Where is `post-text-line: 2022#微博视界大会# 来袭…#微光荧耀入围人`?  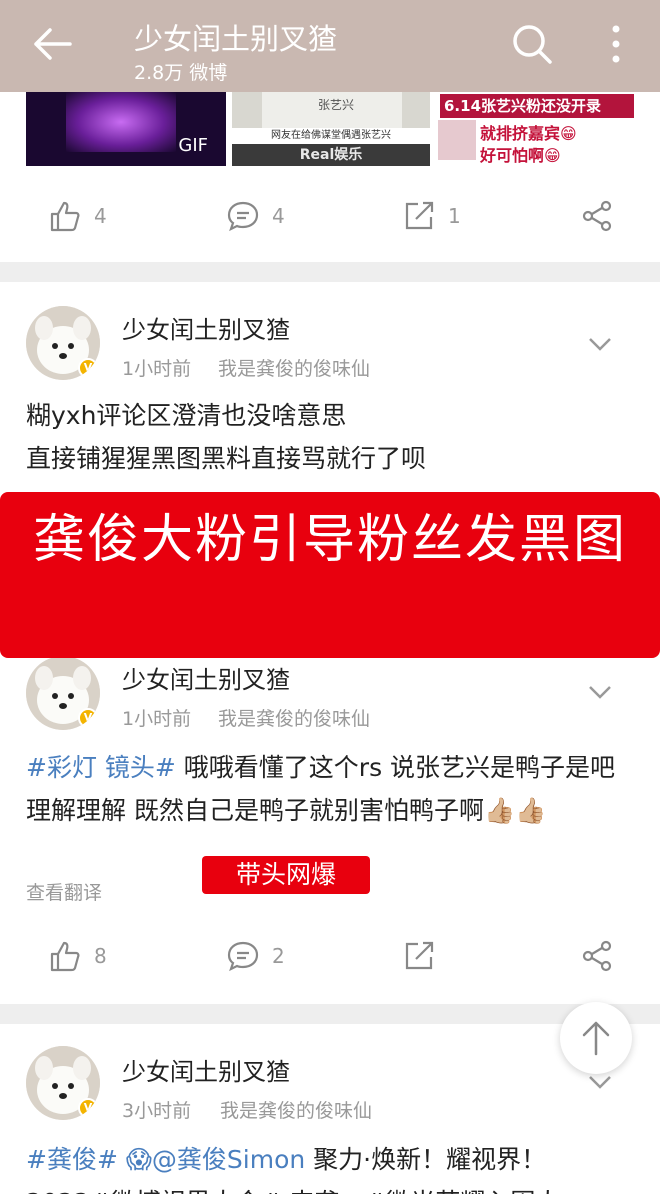 post-text-line: 2022#微博视界大会# 来袭…#微光荧耀入围人 is located at coordinates (331, 1187).